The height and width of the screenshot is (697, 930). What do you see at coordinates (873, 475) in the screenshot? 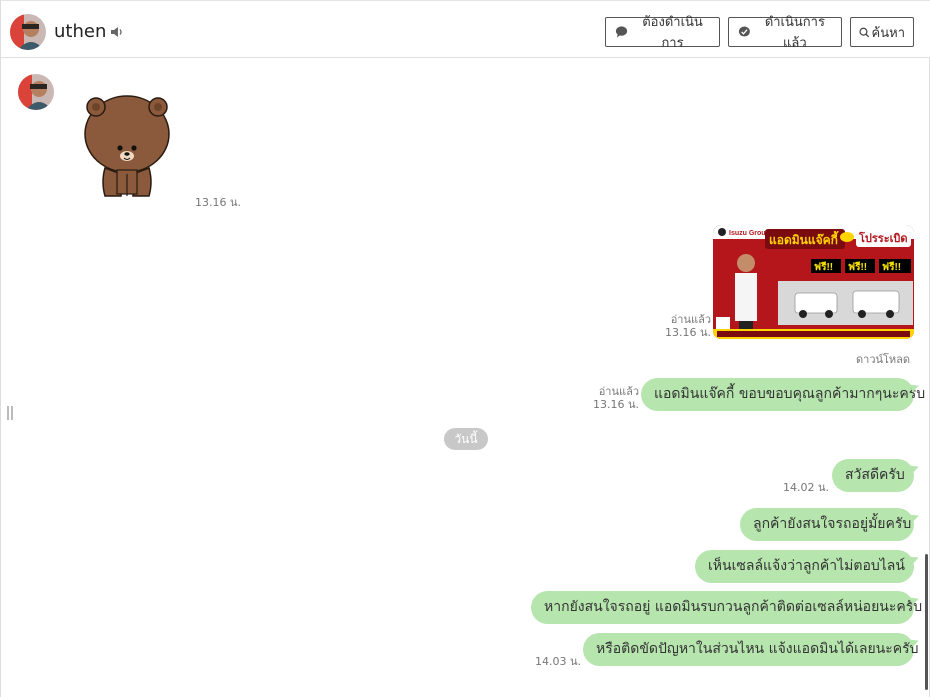
I see `message-bubble: สวัสดีครับ` at bounding box center [873, 475].